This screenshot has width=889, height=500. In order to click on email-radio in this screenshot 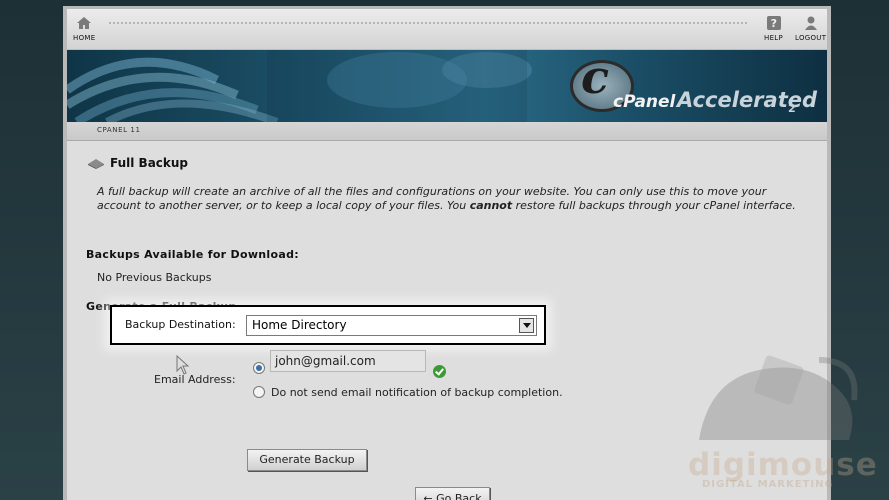, I will do `click(259, 368)`.